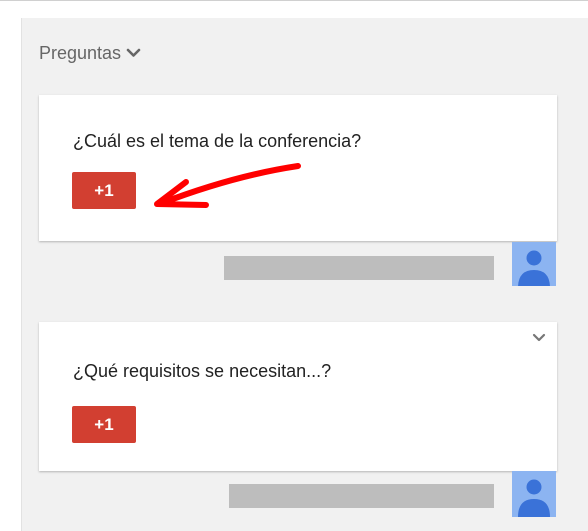 This screenshot has height=531, width=588. I want to click on questions-title: Preguntas, so click(80, 52).